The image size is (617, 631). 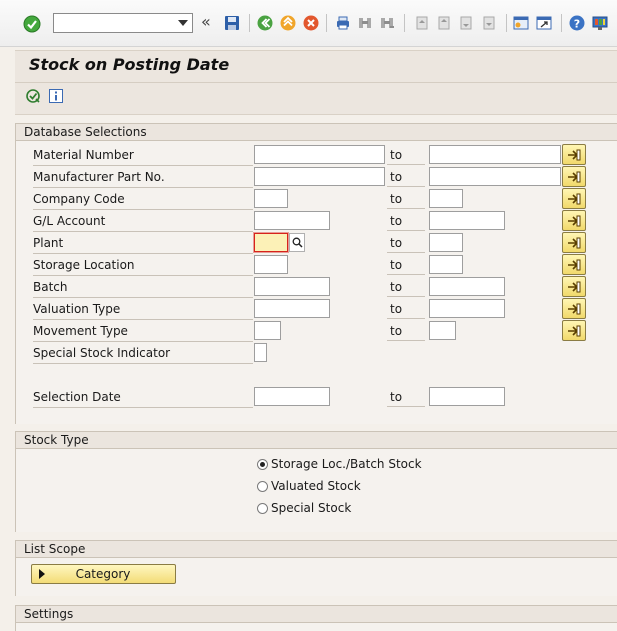 I want to click on manufacturer-part-row: Manufacturer Part No. to, so click(x=313, y=177).